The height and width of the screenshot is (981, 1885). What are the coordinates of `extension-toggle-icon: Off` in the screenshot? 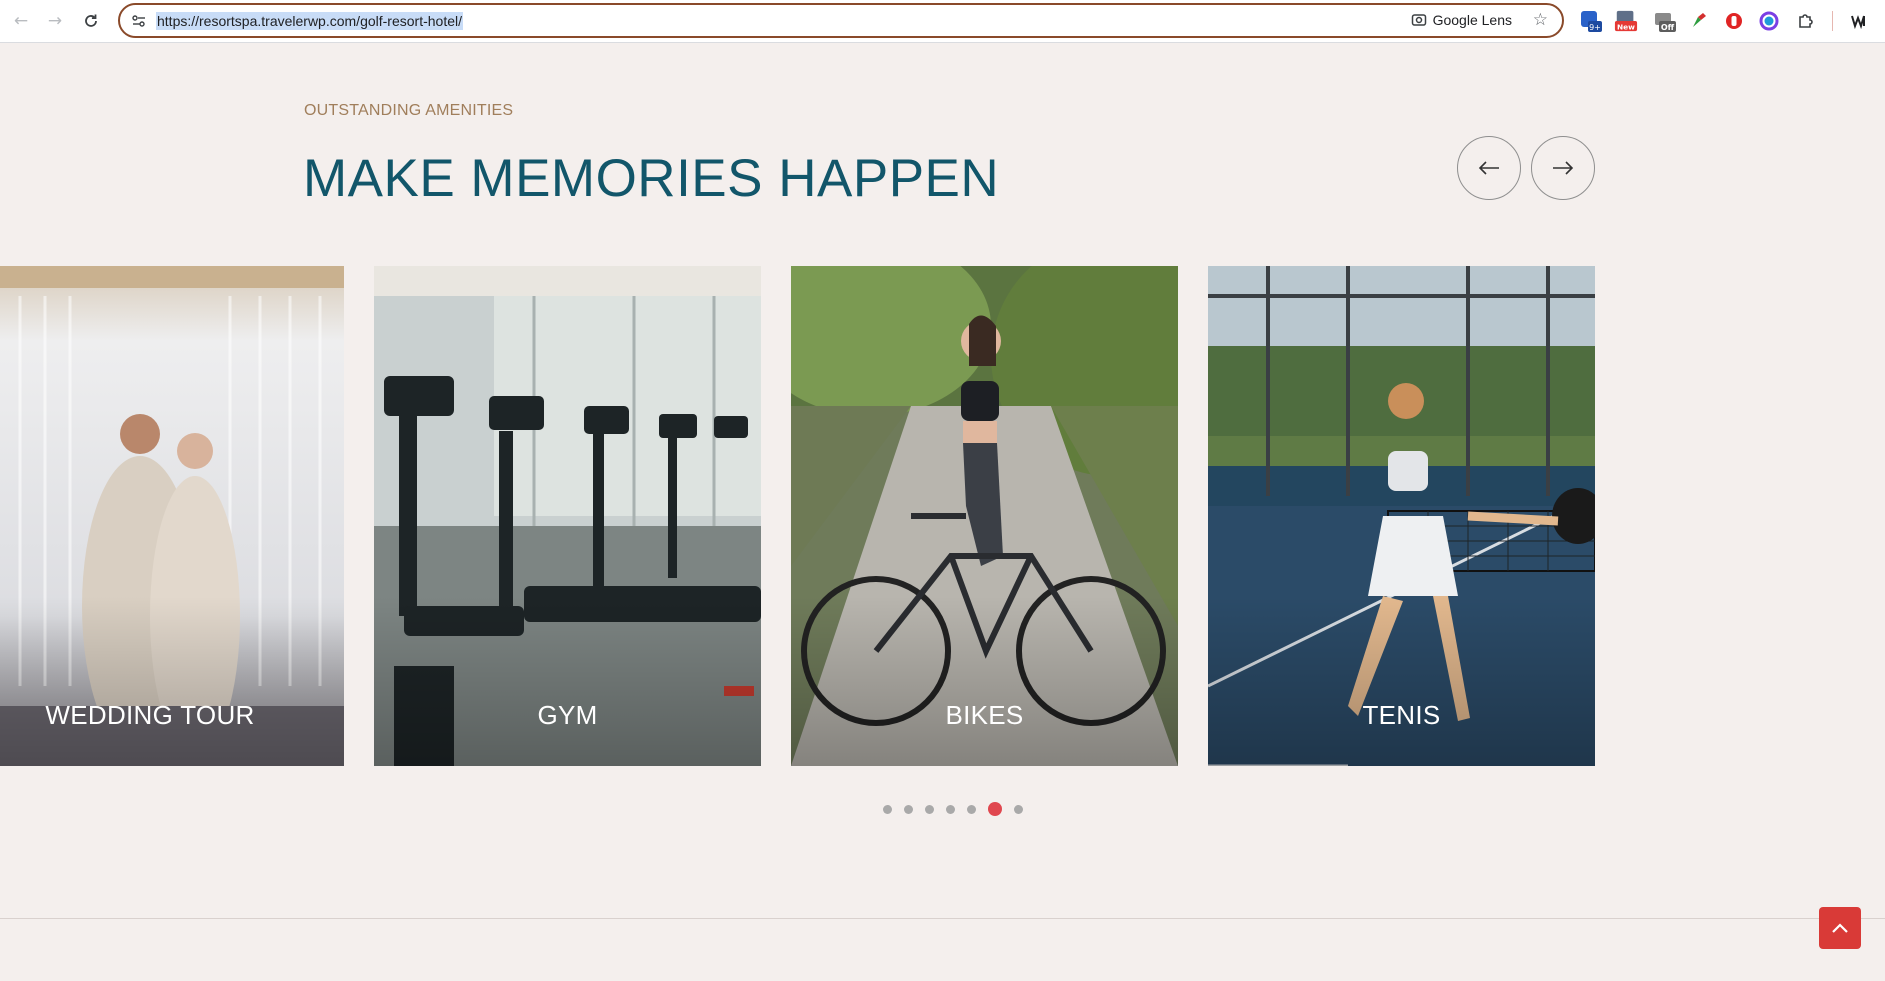 It's located at (1665, 21).